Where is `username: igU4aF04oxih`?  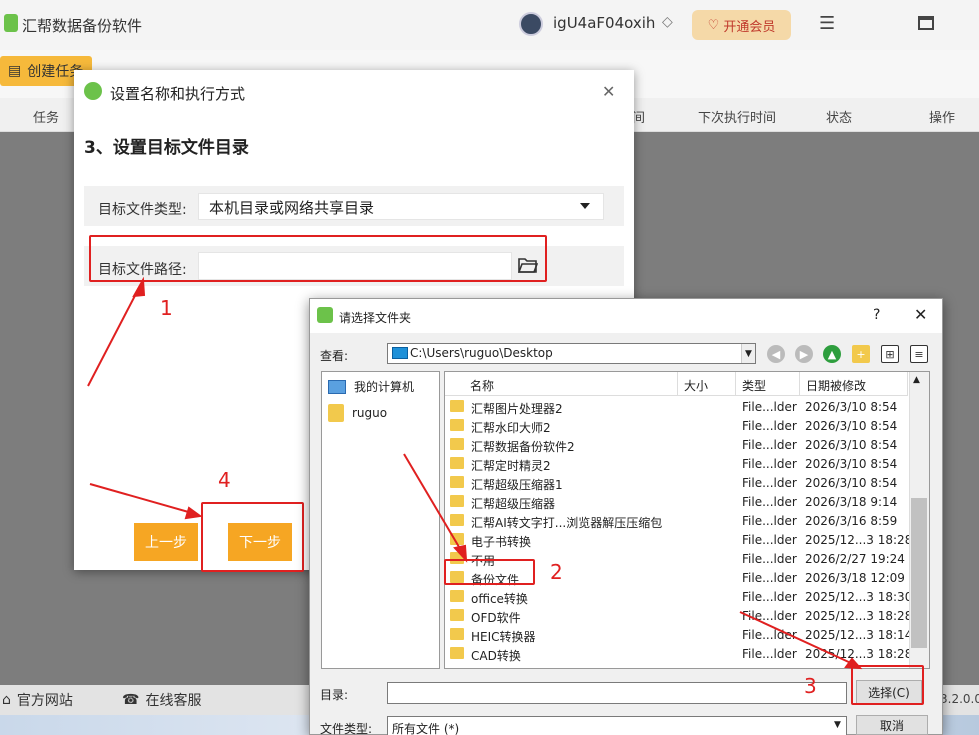
username: igU4aF04oxih is located at coordinates (604, 23).